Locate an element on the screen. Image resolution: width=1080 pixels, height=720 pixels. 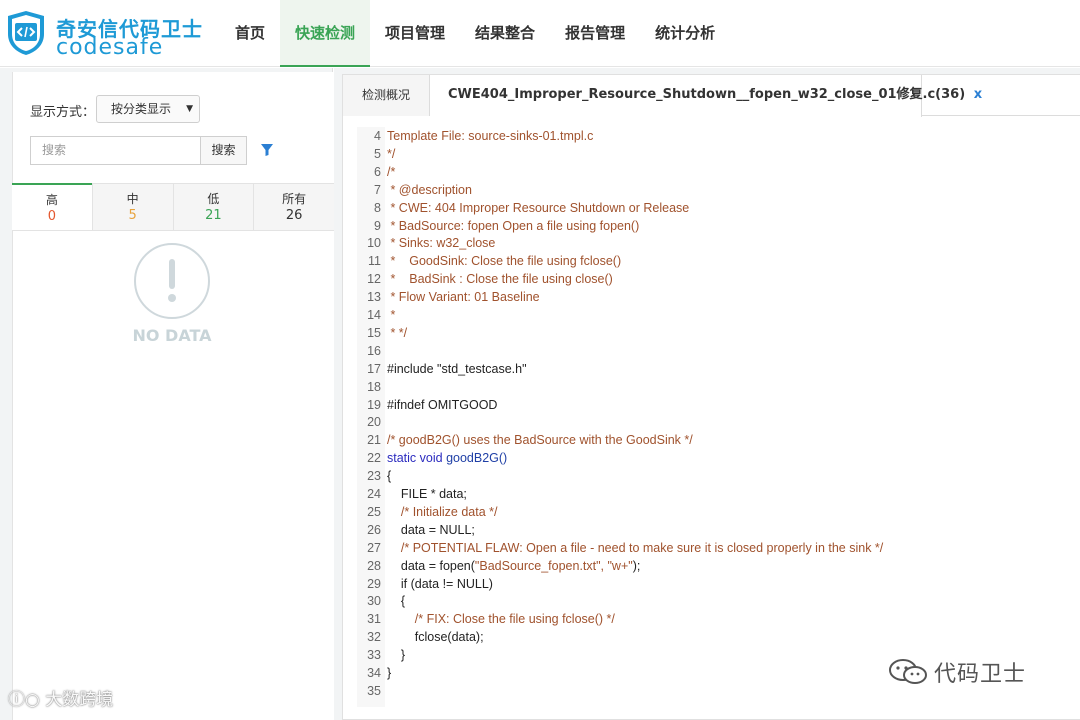
code-text: /* is located at coordinates (391, 171).